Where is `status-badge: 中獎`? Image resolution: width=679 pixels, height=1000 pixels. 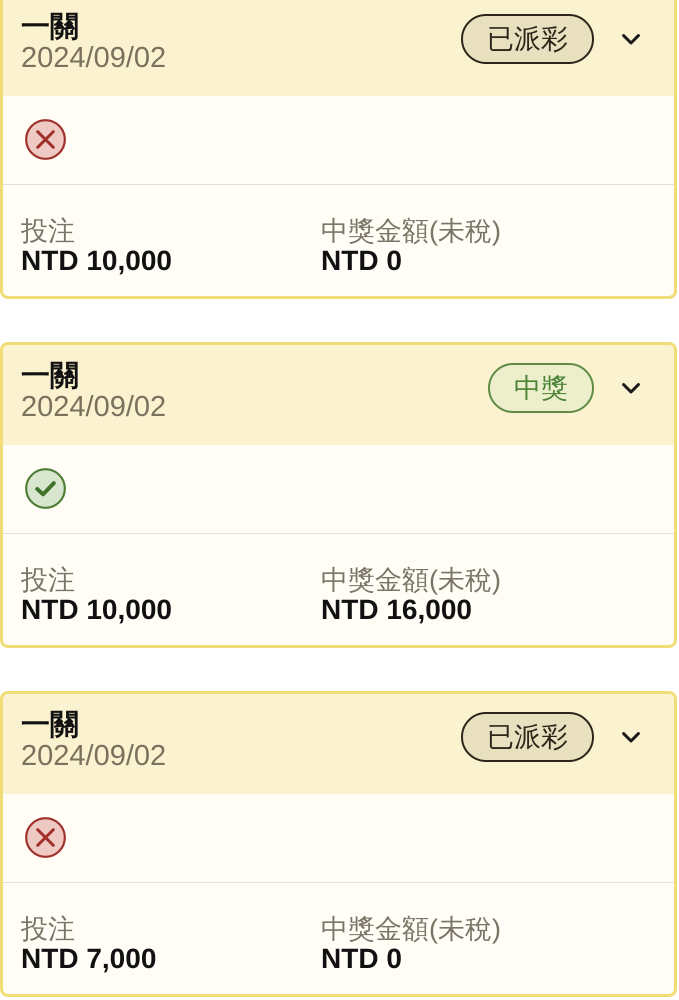
status-badge: 中獎 is located at coordinates (541, 388).